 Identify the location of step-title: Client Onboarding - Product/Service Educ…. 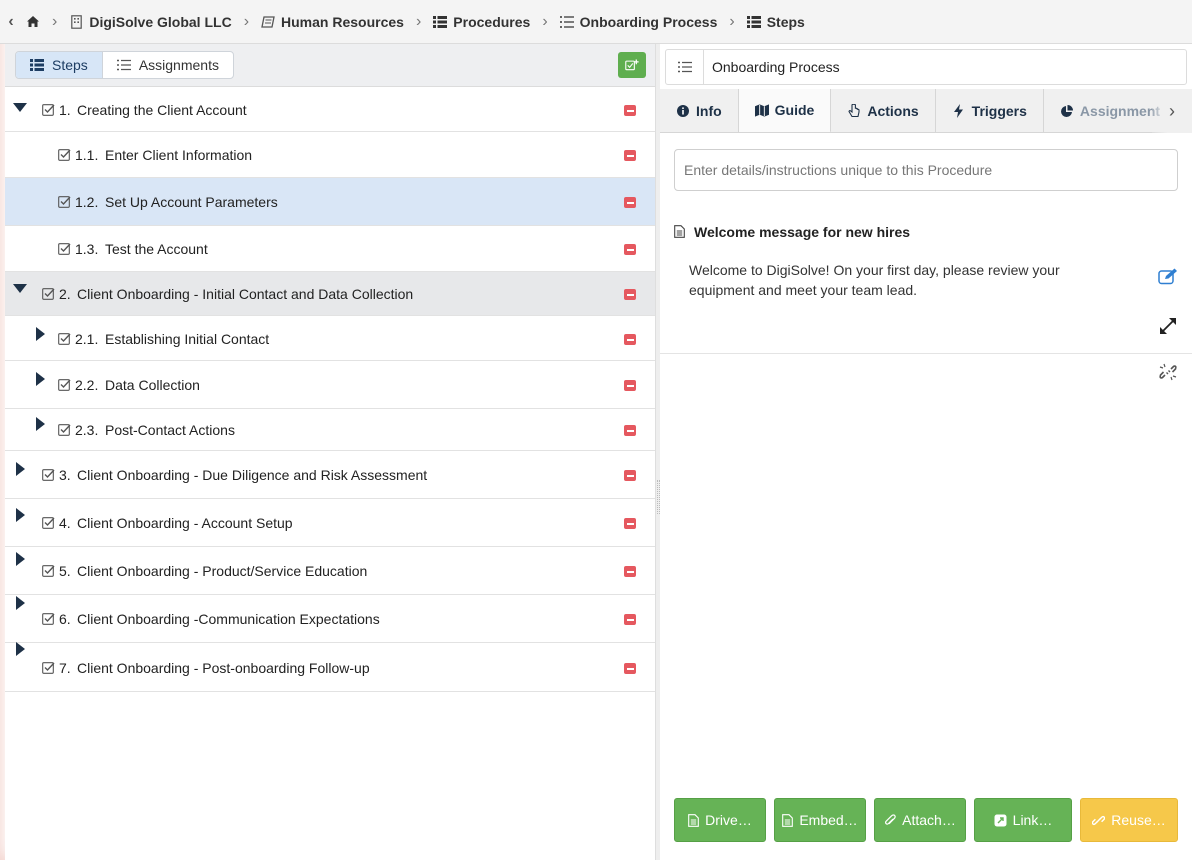
(222, 571).